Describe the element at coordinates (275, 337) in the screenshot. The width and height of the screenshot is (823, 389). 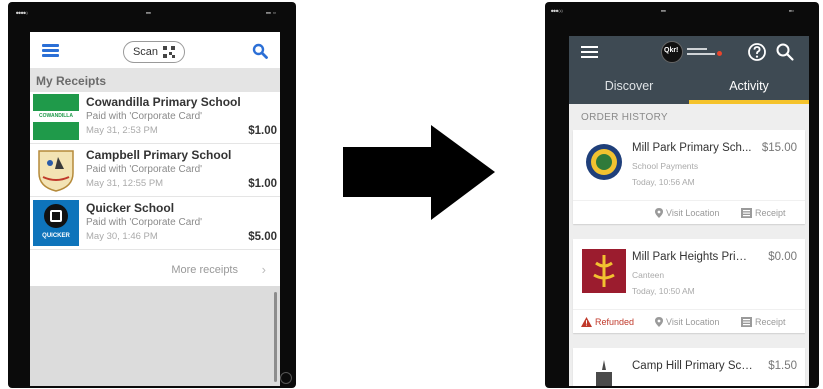
I see `scrollbar` at that location.